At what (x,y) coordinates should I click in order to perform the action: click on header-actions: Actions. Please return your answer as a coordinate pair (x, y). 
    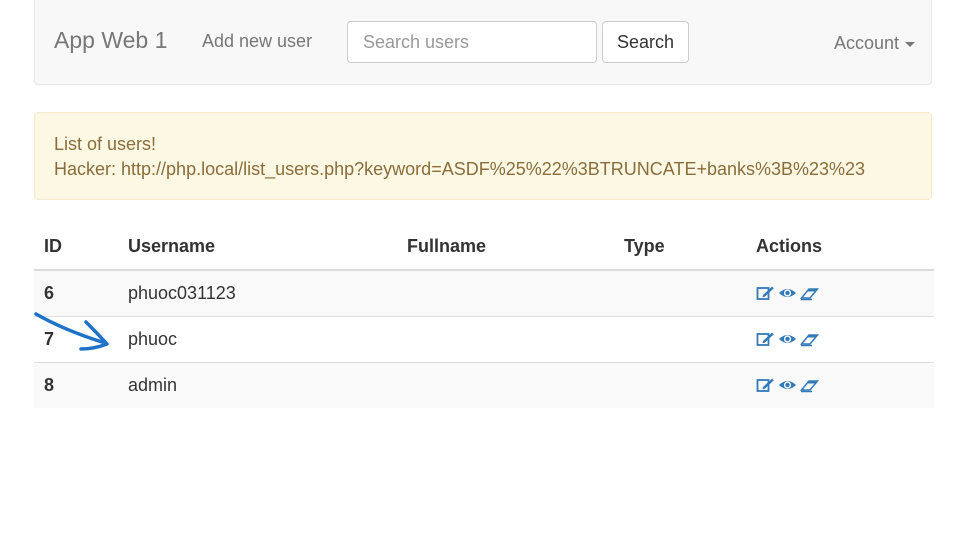
    Looking at the image, I should click on (840, 247).